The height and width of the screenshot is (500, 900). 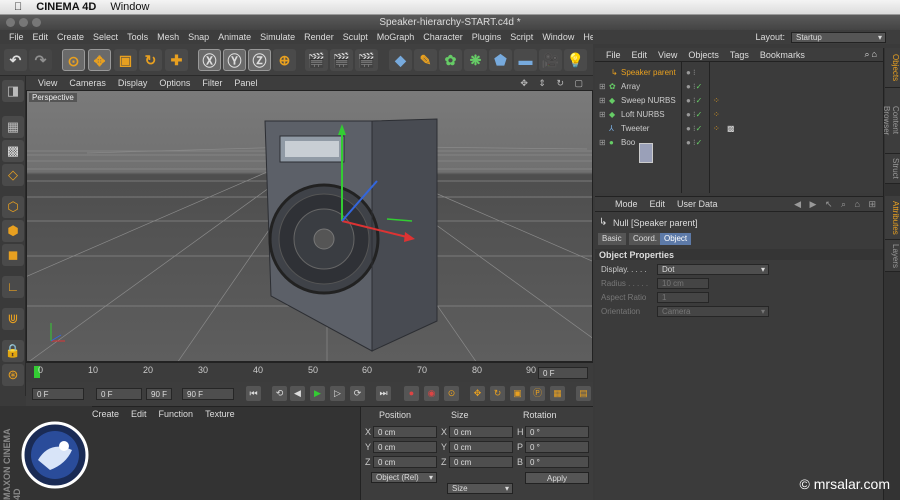 I want to click on rot-p-field: 0 °, so click(x=557, y=447).